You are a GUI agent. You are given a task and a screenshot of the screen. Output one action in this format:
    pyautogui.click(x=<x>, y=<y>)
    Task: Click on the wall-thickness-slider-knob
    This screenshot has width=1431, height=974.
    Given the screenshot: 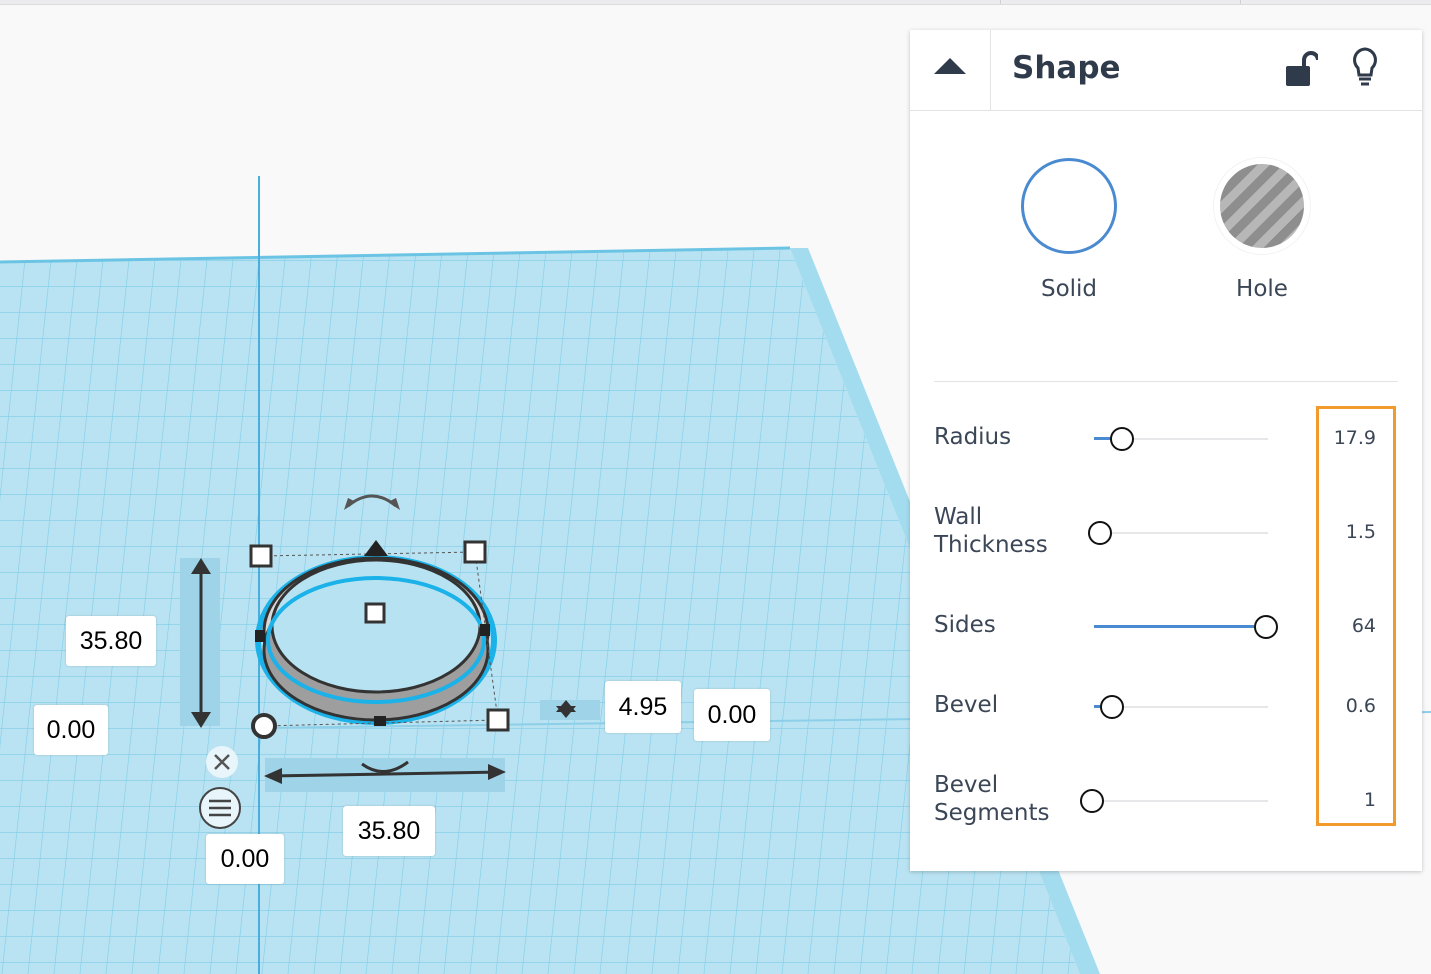 What is the action you would take?
    pyautogui.click(x=1100, y=533)
    